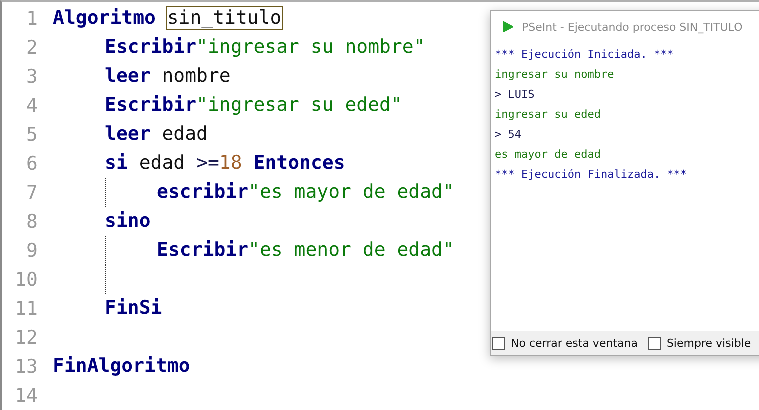 The image size is (759, 410). I want to click on code-keyword: sino, so click(128, 221).